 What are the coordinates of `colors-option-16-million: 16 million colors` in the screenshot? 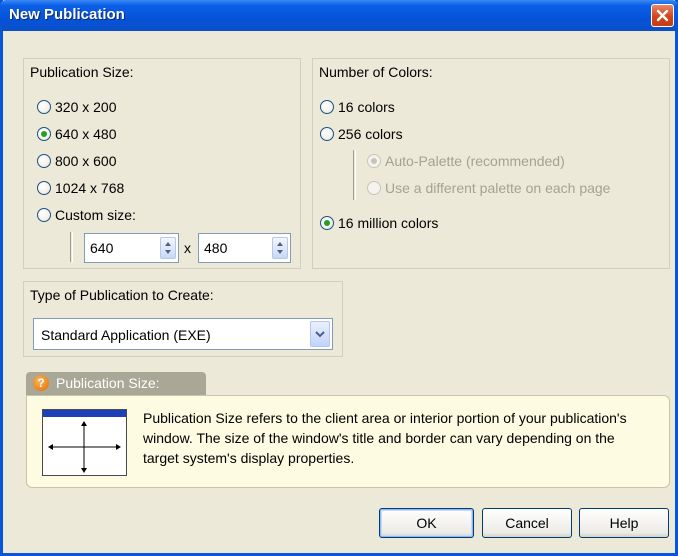 It's located at (379, 223).